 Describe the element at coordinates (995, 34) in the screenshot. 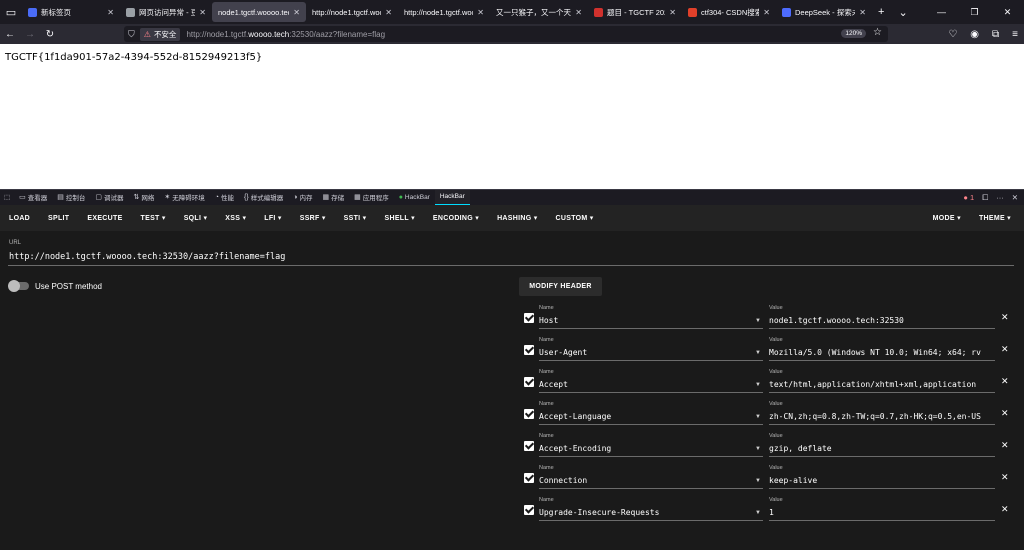

I see `extensions-icon: ⧉` at that location.